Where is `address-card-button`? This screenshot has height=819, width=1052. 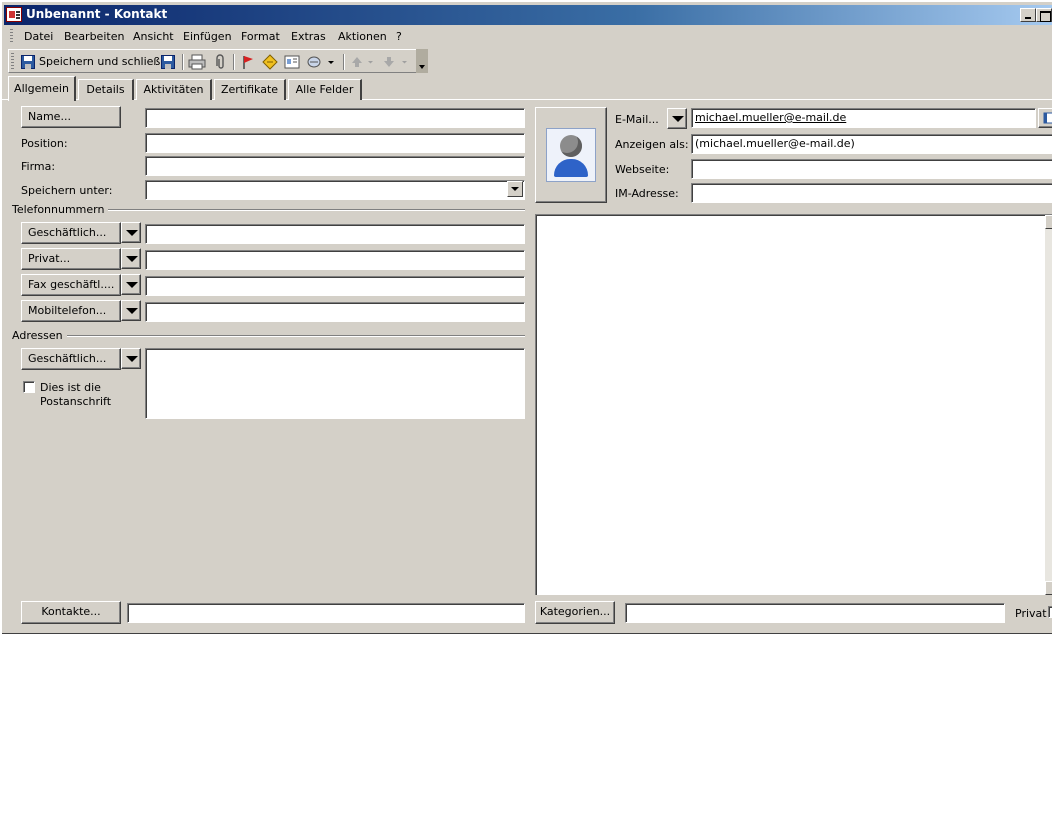
address-card-button is located at coordinates (292, 62).